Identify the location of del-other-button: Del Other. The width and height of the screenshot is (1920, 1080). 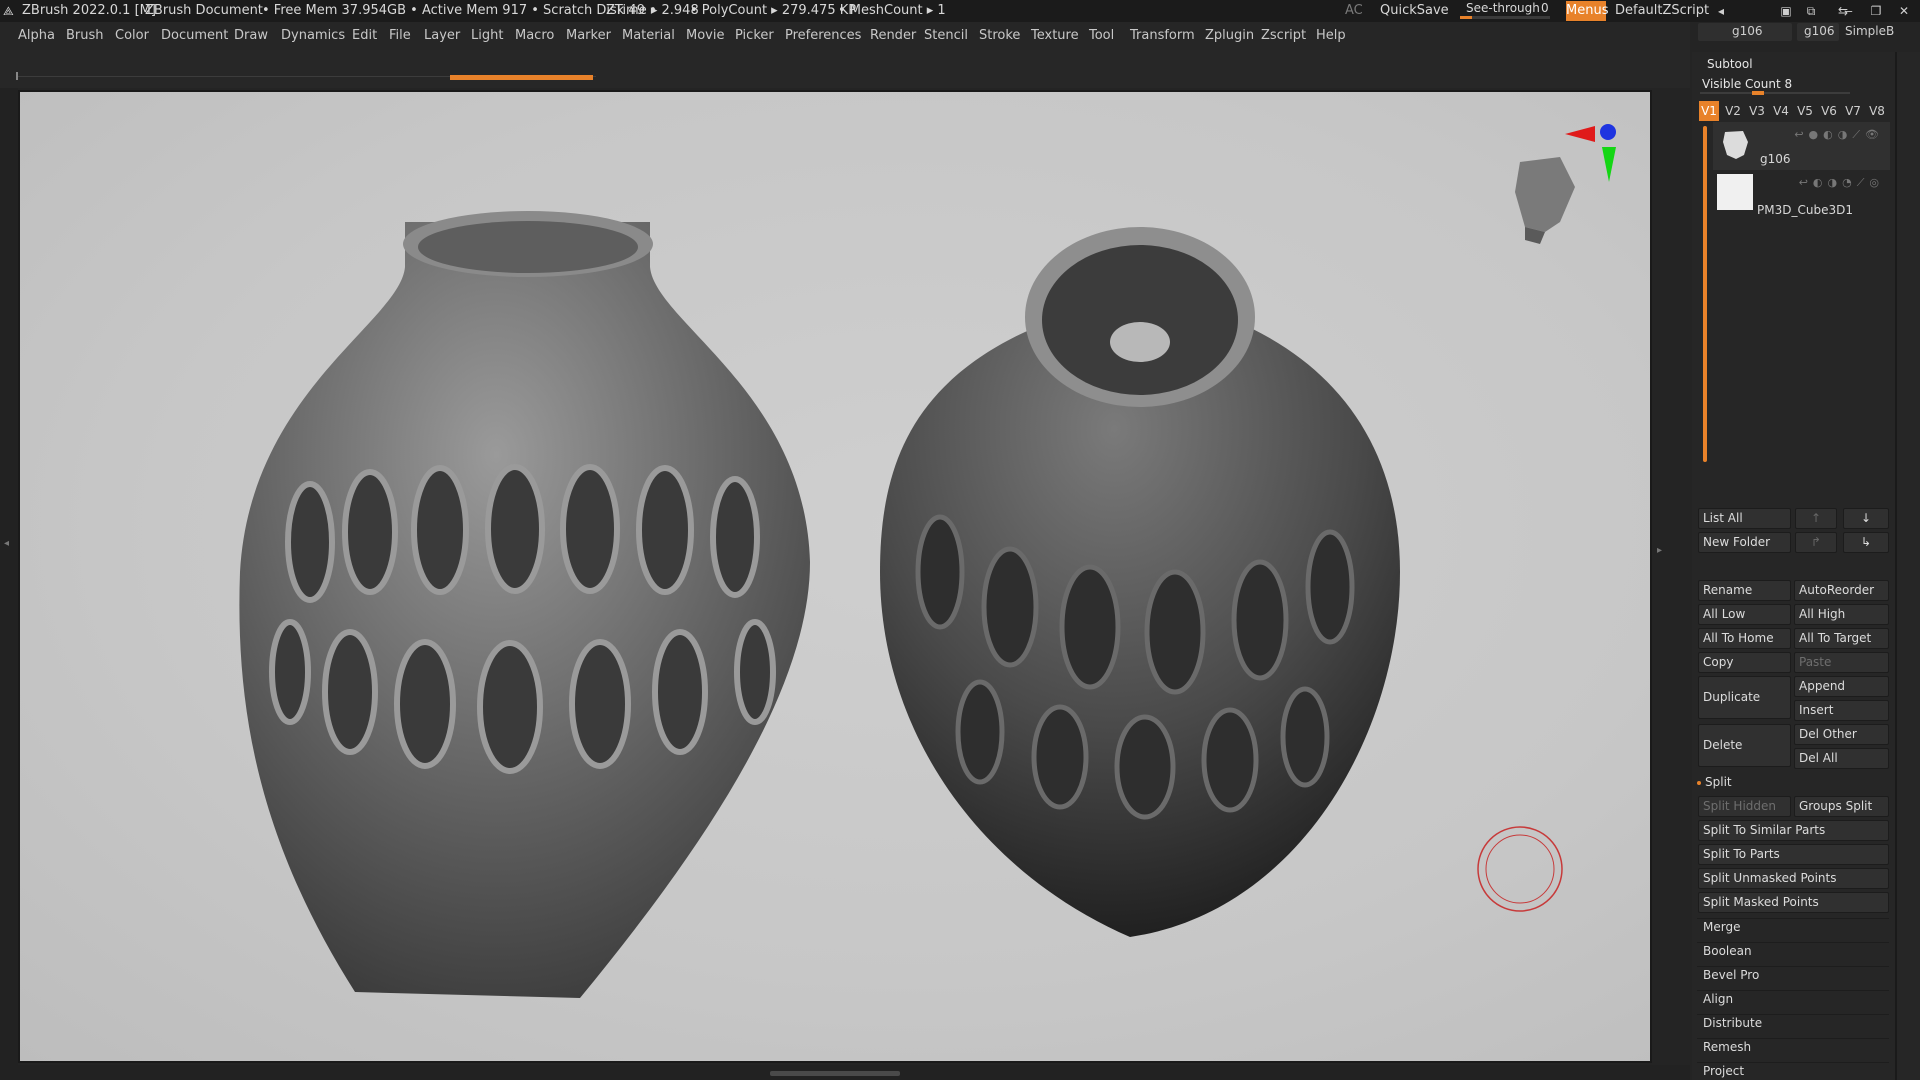
(1841, 734).